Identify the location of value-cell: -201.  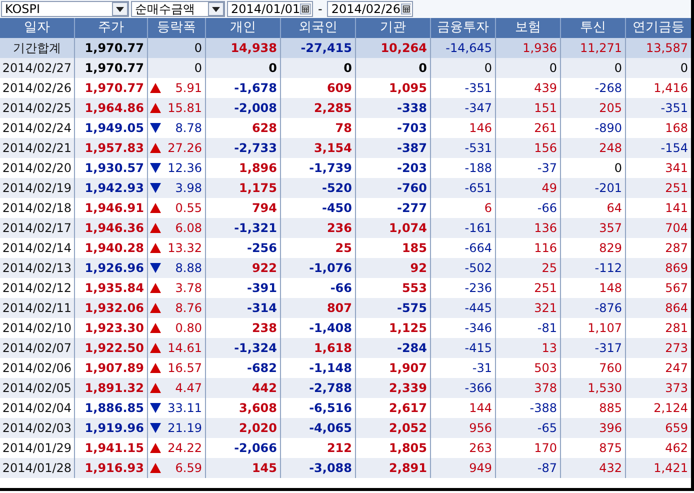
(593, 188).